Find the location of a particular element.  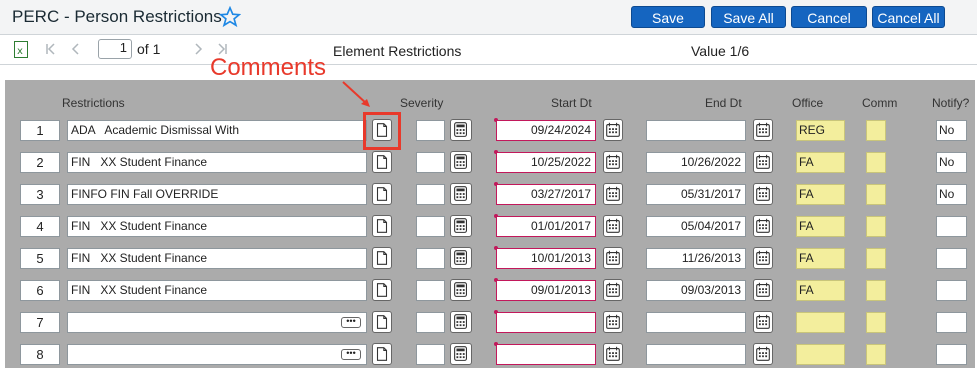

end-date-field: 09/03/2013 is located at coordinates (696, 290).